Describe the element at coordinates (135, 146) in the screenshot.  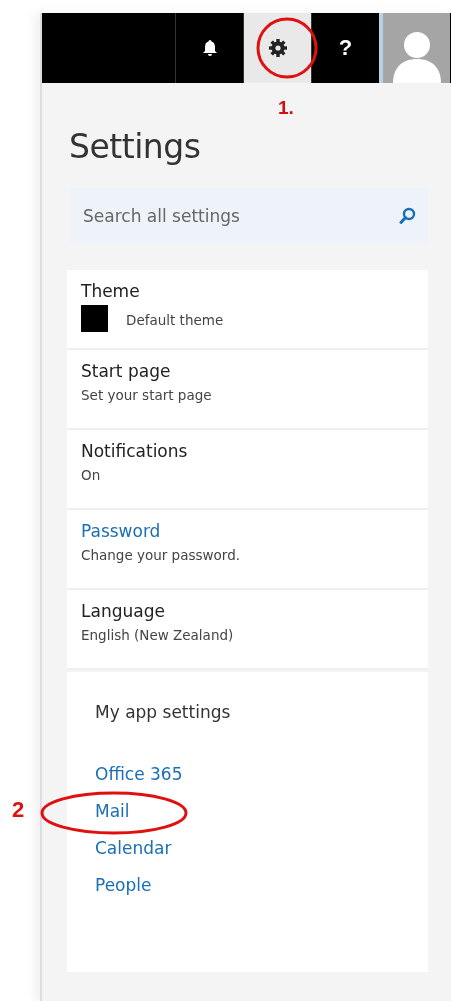
I see `settings-title: Settings` at that location.